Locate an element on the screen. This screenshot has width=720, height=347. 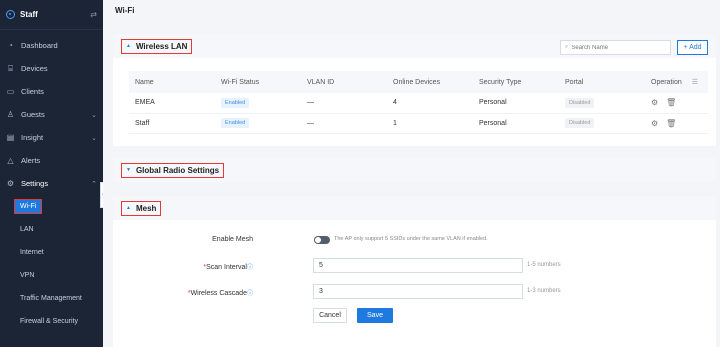
sidebar-item-label: Insight is located at coordinates (32, 137).